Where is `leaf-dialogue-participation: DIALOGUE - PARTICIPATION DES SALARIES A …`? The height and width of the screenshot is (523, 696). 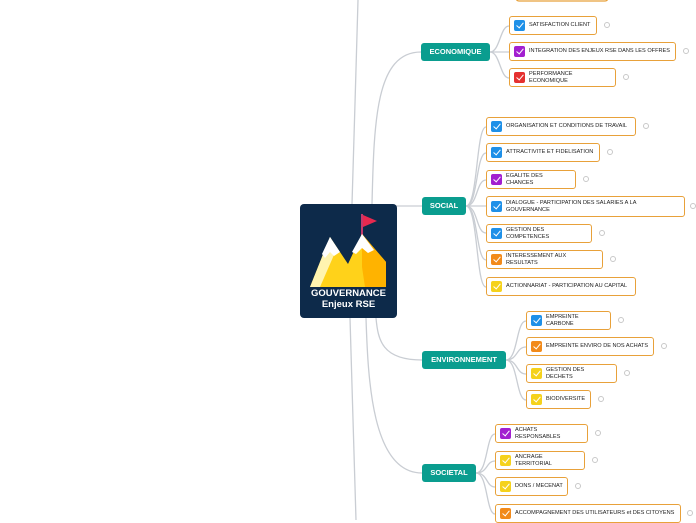 leaf-dialogue-participation: DIALOGUE - PARTICIPATION DES SALARIES A … is located at coordinates (585, 206).